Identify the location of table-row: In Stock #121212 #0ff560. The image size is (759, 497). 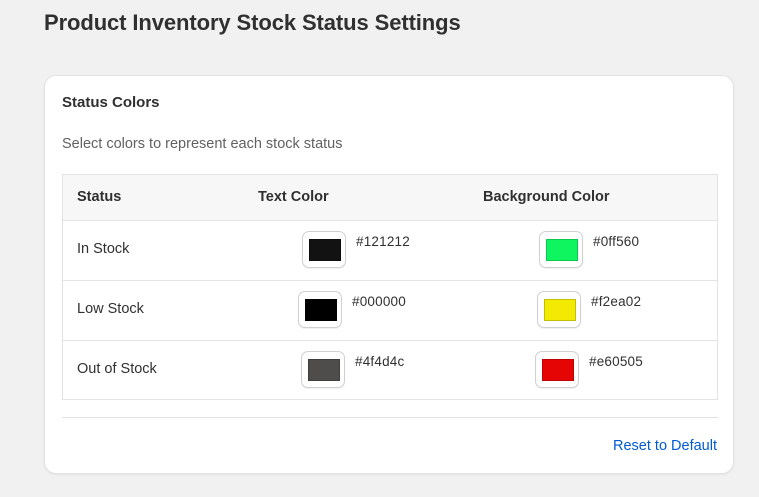
(390, 251).